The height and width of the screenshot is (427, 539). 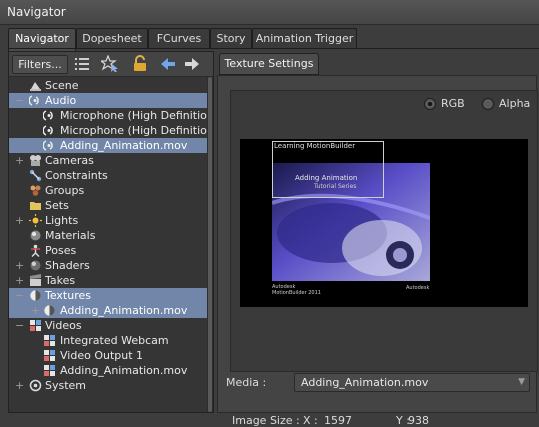 What do you see at coordinates (66, 385) in the screenshot?
I see `tree-item-label: System` at bounding box center [66, 385].